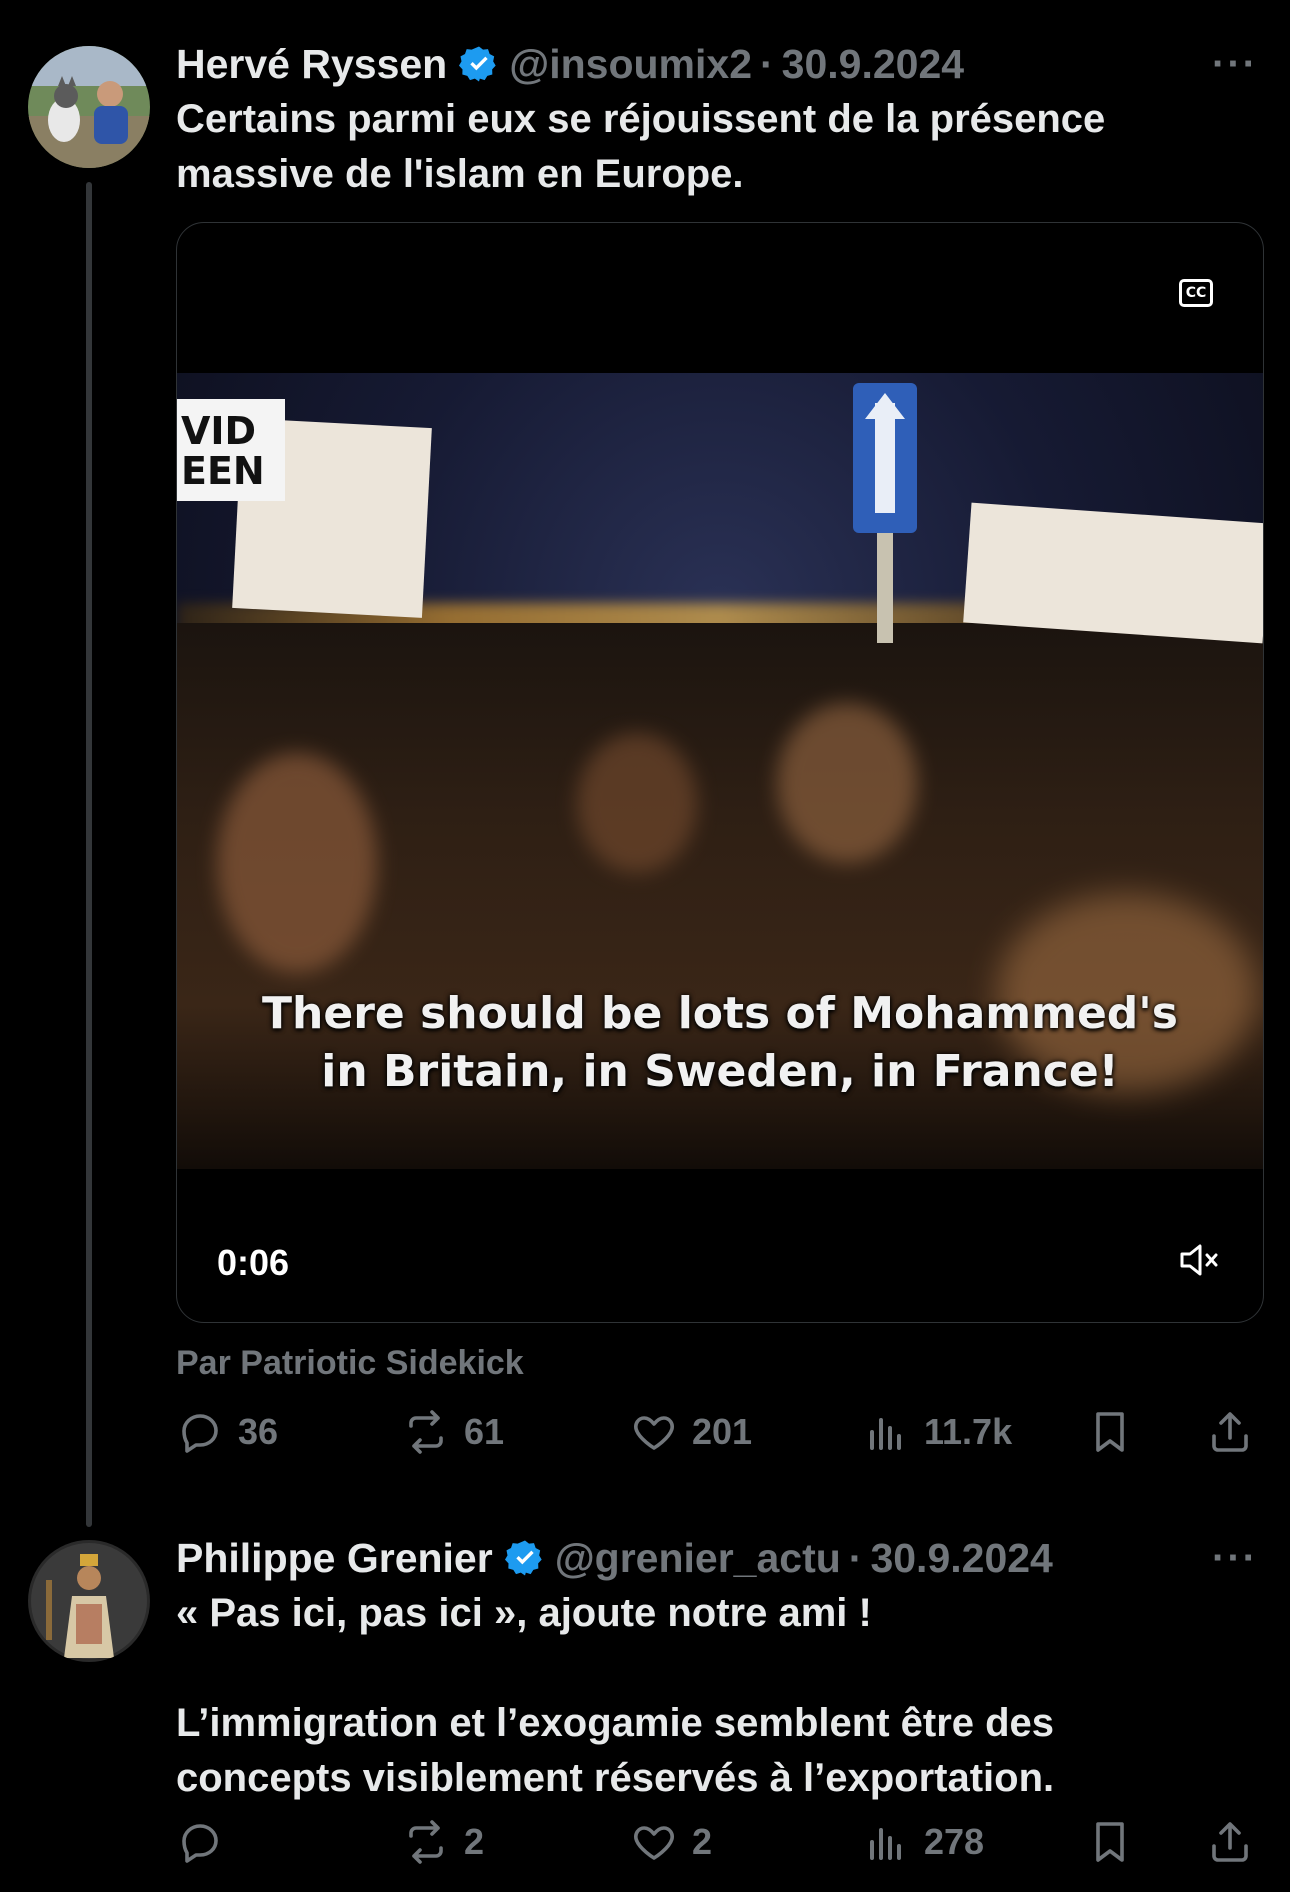 This screenshot has width=1290, height=1892. Describe the element at coordinates (720, 1013) in the screenshot. I see `subtitle-line-1: There should be lots of Mohammed's` at that location.